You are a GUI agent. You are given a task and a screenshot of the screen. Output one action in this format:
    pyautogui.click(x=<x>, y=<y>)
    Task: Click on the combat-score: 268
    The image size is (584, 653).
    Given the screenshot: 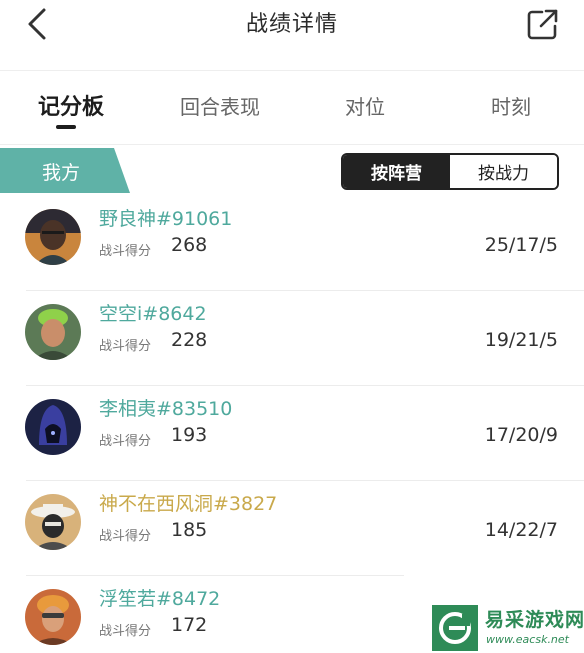 What is the action you would take?
    pyautogui.click(x=189, y=245)
    